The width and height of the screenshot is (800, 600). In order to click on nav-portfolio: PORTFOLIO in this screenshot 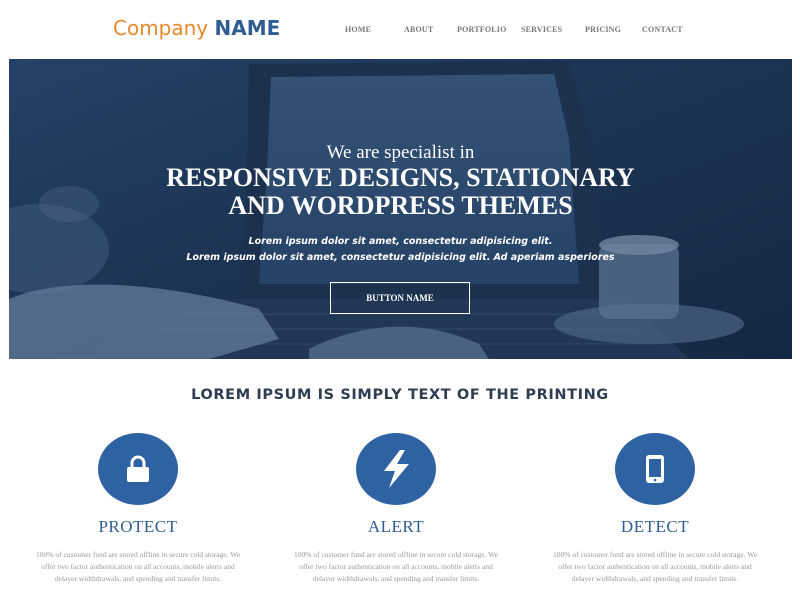, I will do `click(482, 29)`.